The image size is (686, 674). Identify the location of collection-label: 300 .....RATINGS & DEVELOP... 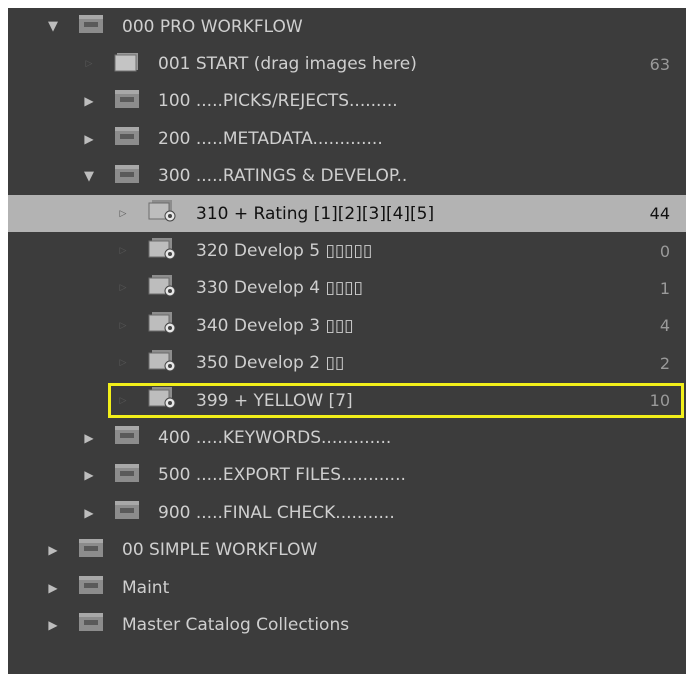
(283, 176).